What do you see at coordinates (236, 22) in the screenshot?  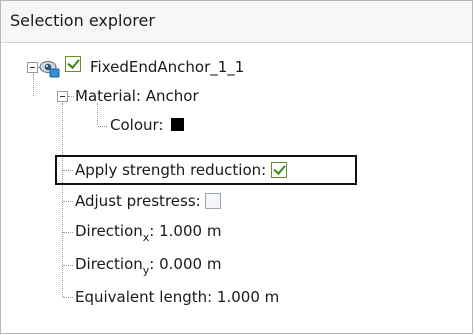 I see `panel-header: Selection explorer` at bounding box center [236, 22].